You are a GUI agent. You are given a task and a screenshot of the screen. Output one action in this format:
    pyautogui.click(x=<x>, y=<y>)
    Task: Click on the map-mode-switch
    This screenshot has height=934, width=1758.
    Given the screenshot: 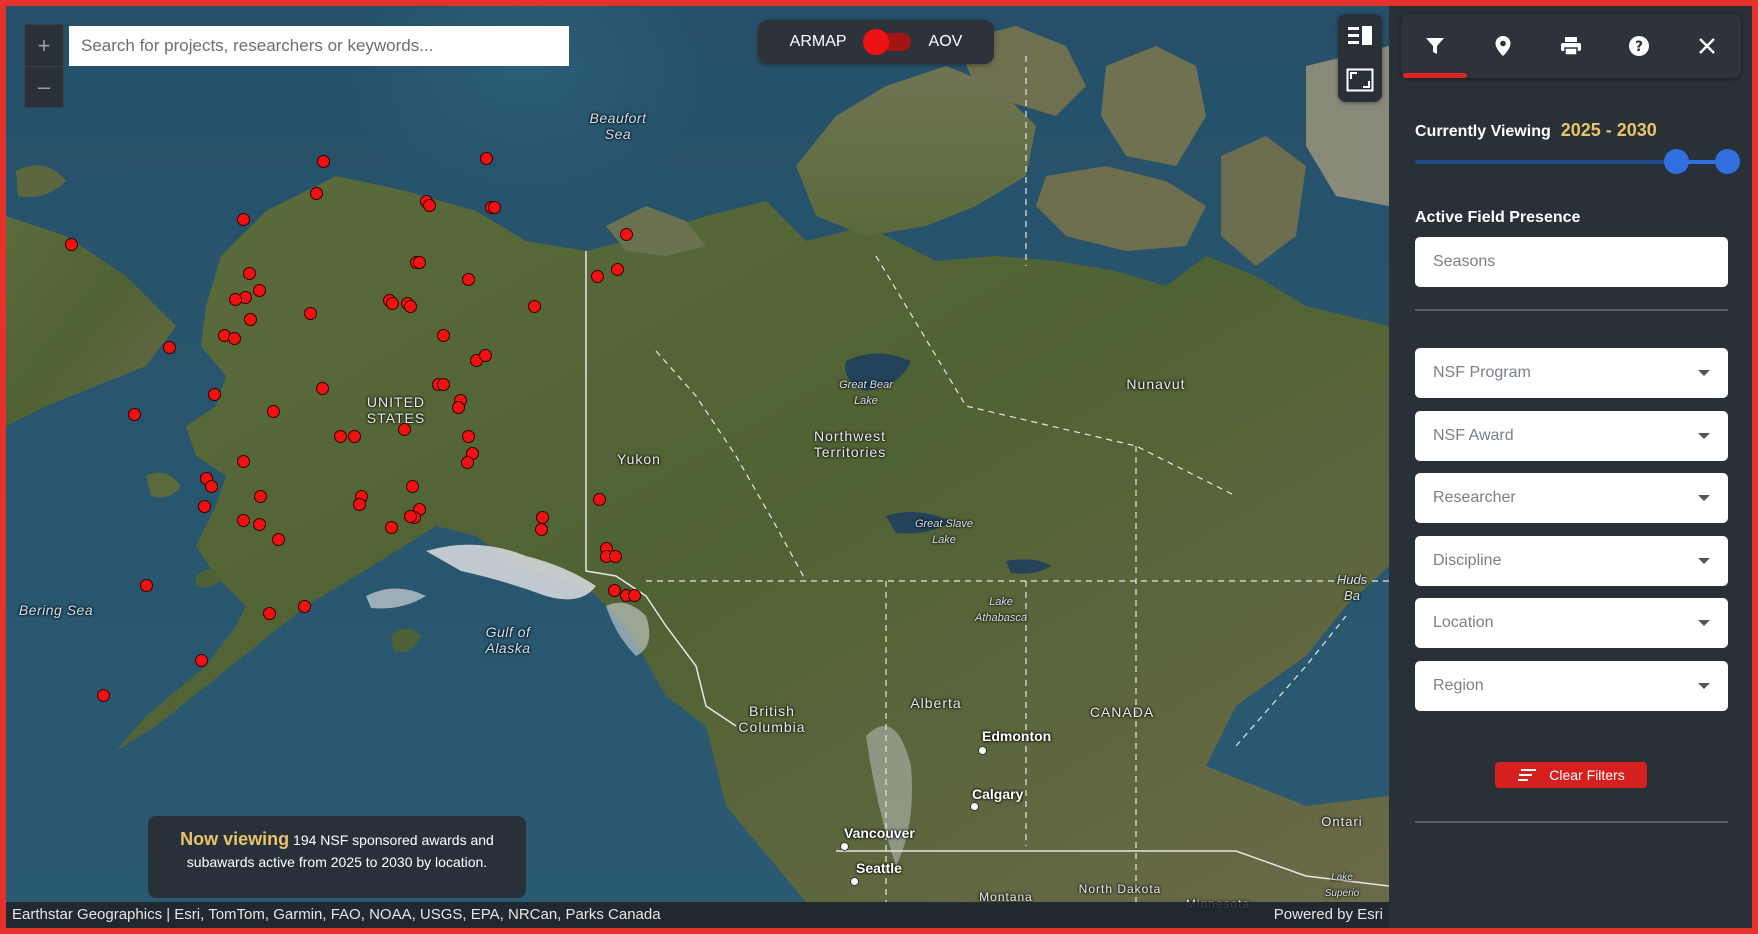 What is the action you would take?
    pyautogui.click(x=887, y=42)
    